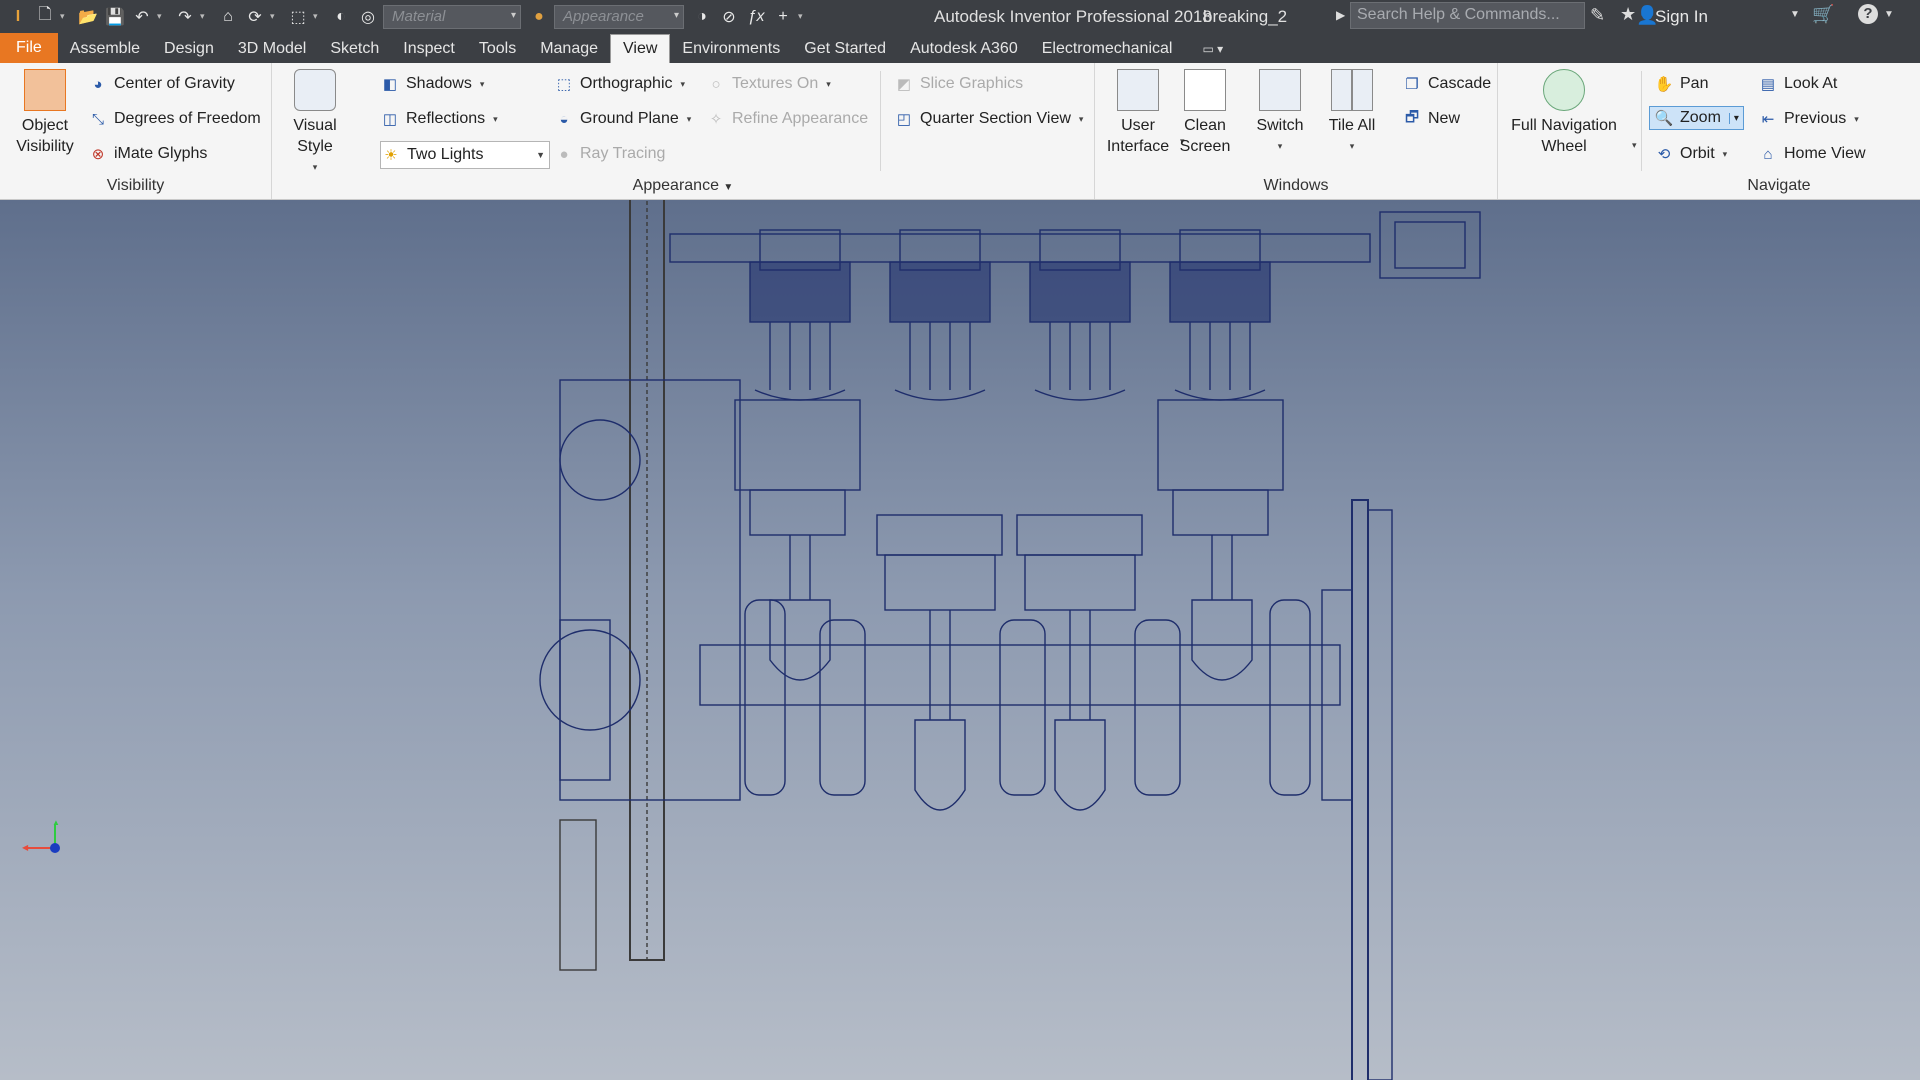 The image size is (1920, 1080). I want to click on pan-button: ✋ Pan, so click(1681, 84).